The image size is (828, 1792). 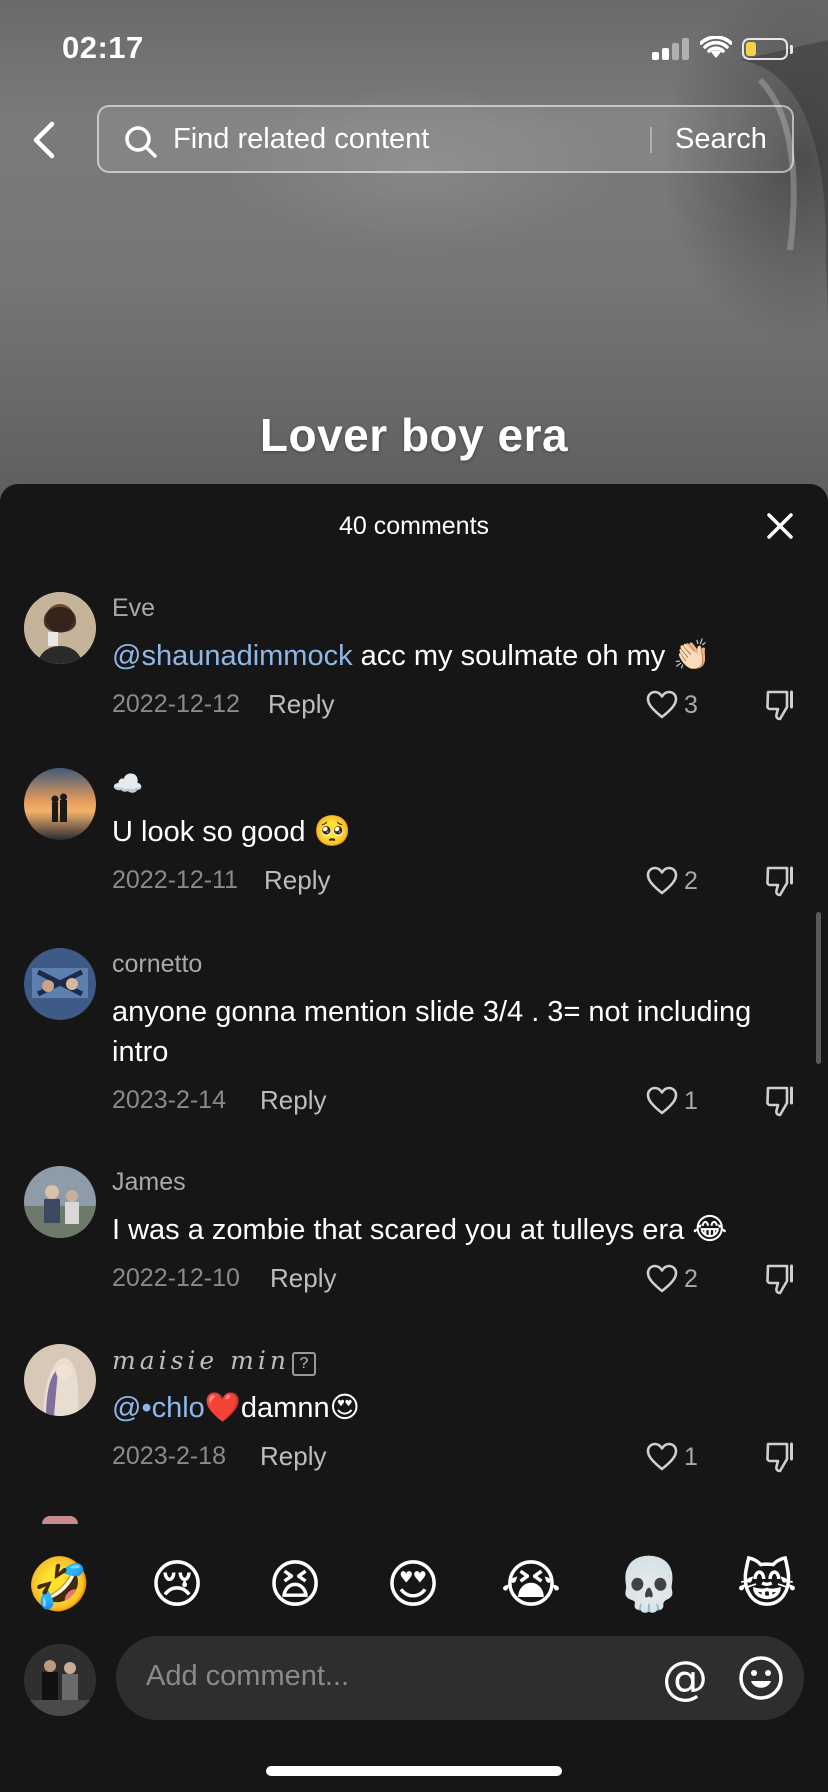 I want to click on comment-emoji: 🥺, so click(x=332, y=831).